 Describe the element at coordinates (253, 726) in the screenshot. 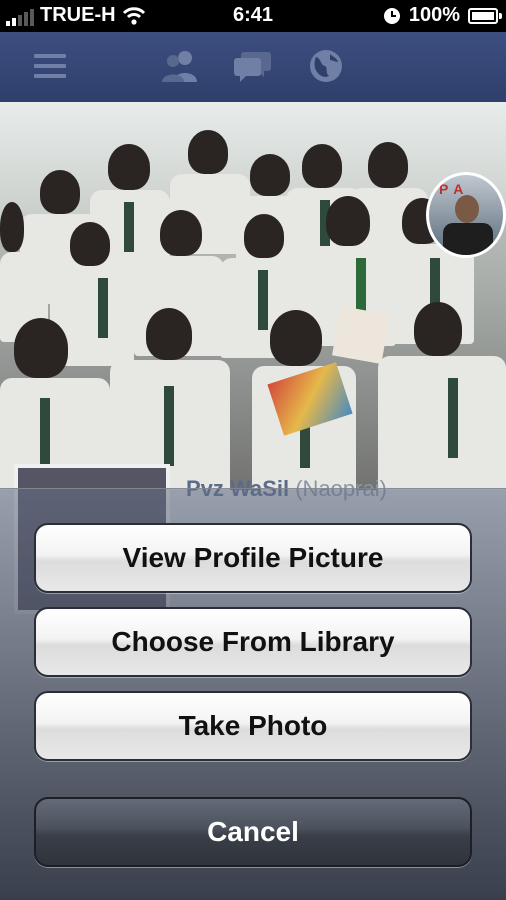

I see `take-photo-button: Take Photo` at that location.